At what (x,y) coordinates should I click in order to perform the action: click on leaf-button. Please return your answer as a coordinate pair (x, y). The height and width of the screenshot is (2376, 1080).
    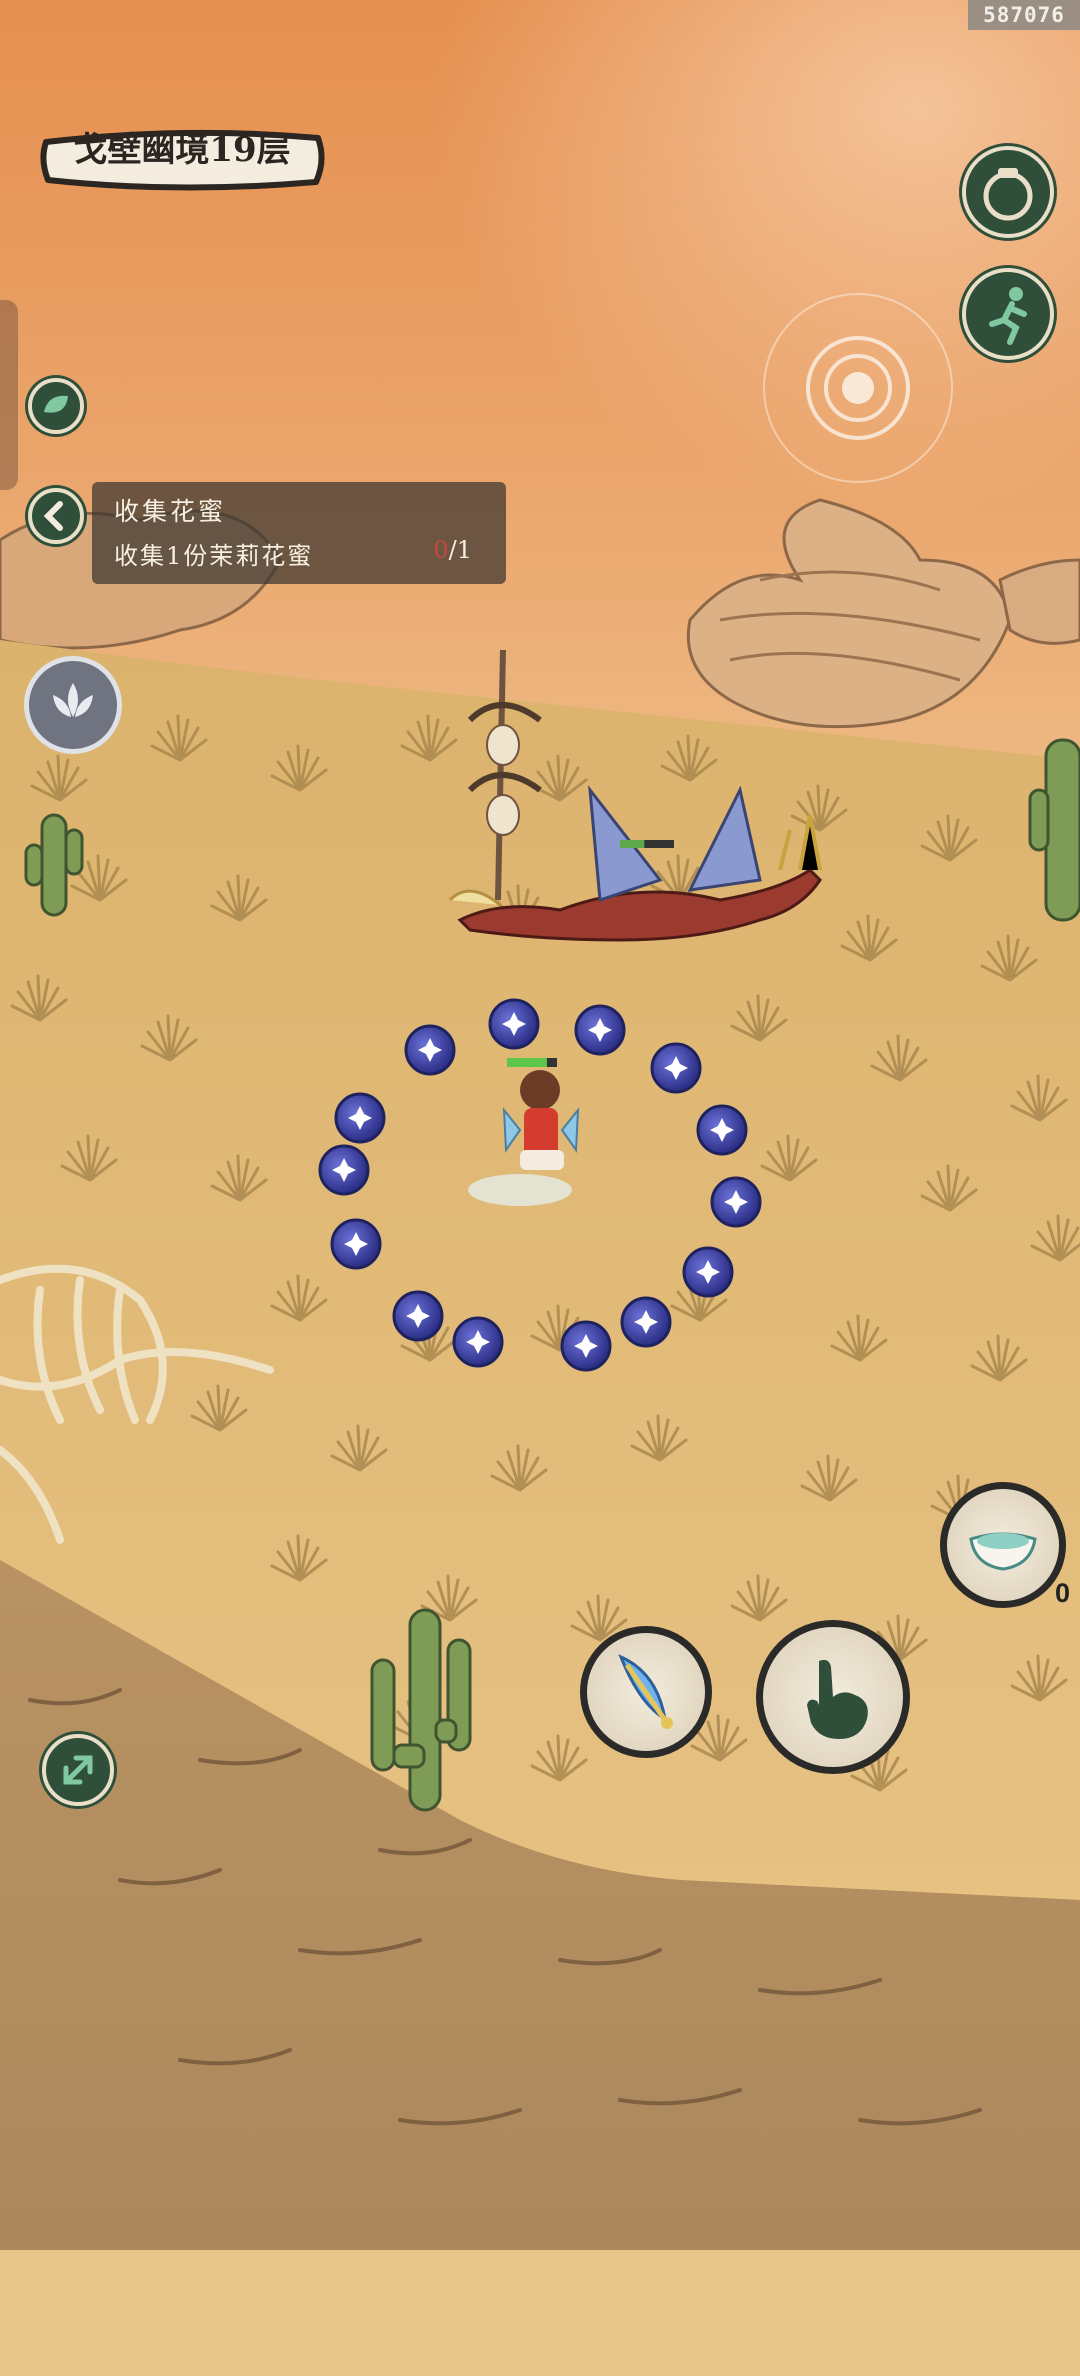
    Looking at the image, I should click on (56, 406).